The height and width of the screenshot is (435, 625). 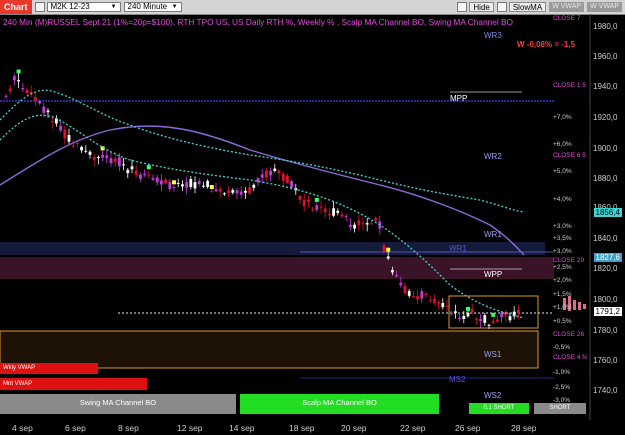 I want to click on wkly-vwap-button: Wkly VWAP, so click(x=49, y=368).